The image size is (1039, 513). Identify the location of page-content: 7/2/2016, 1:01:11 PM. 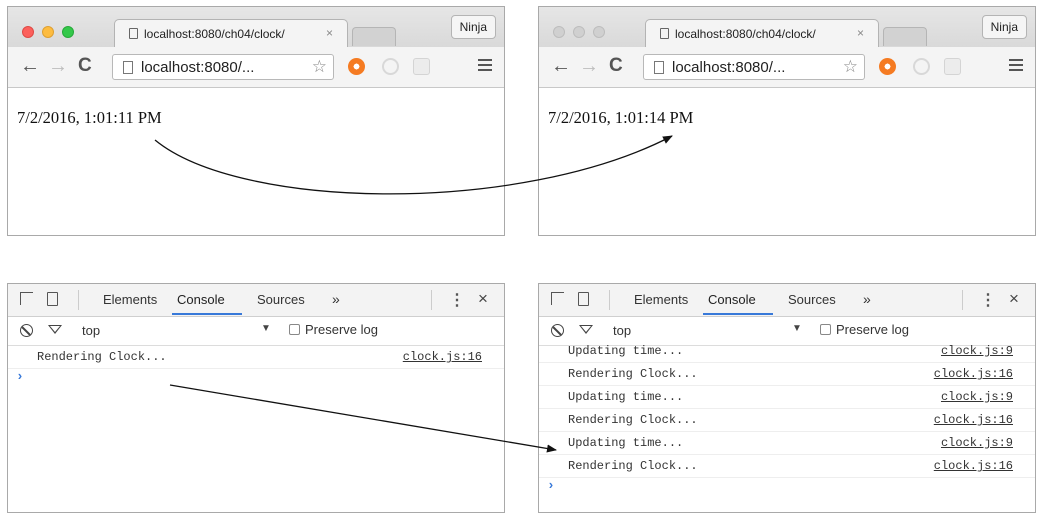
(256, 161).